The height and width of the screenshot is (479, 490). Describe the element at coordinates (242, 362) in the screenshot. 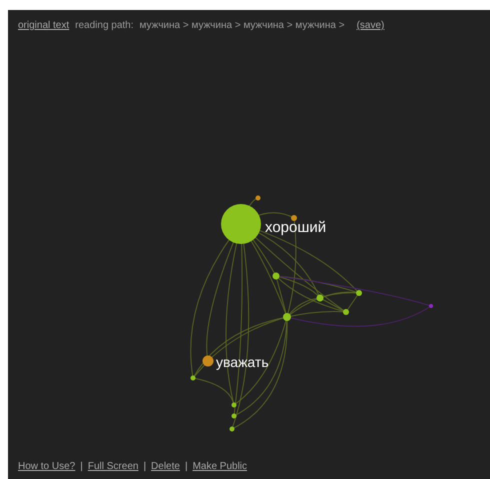

I see `node-label: уважать` at that location.